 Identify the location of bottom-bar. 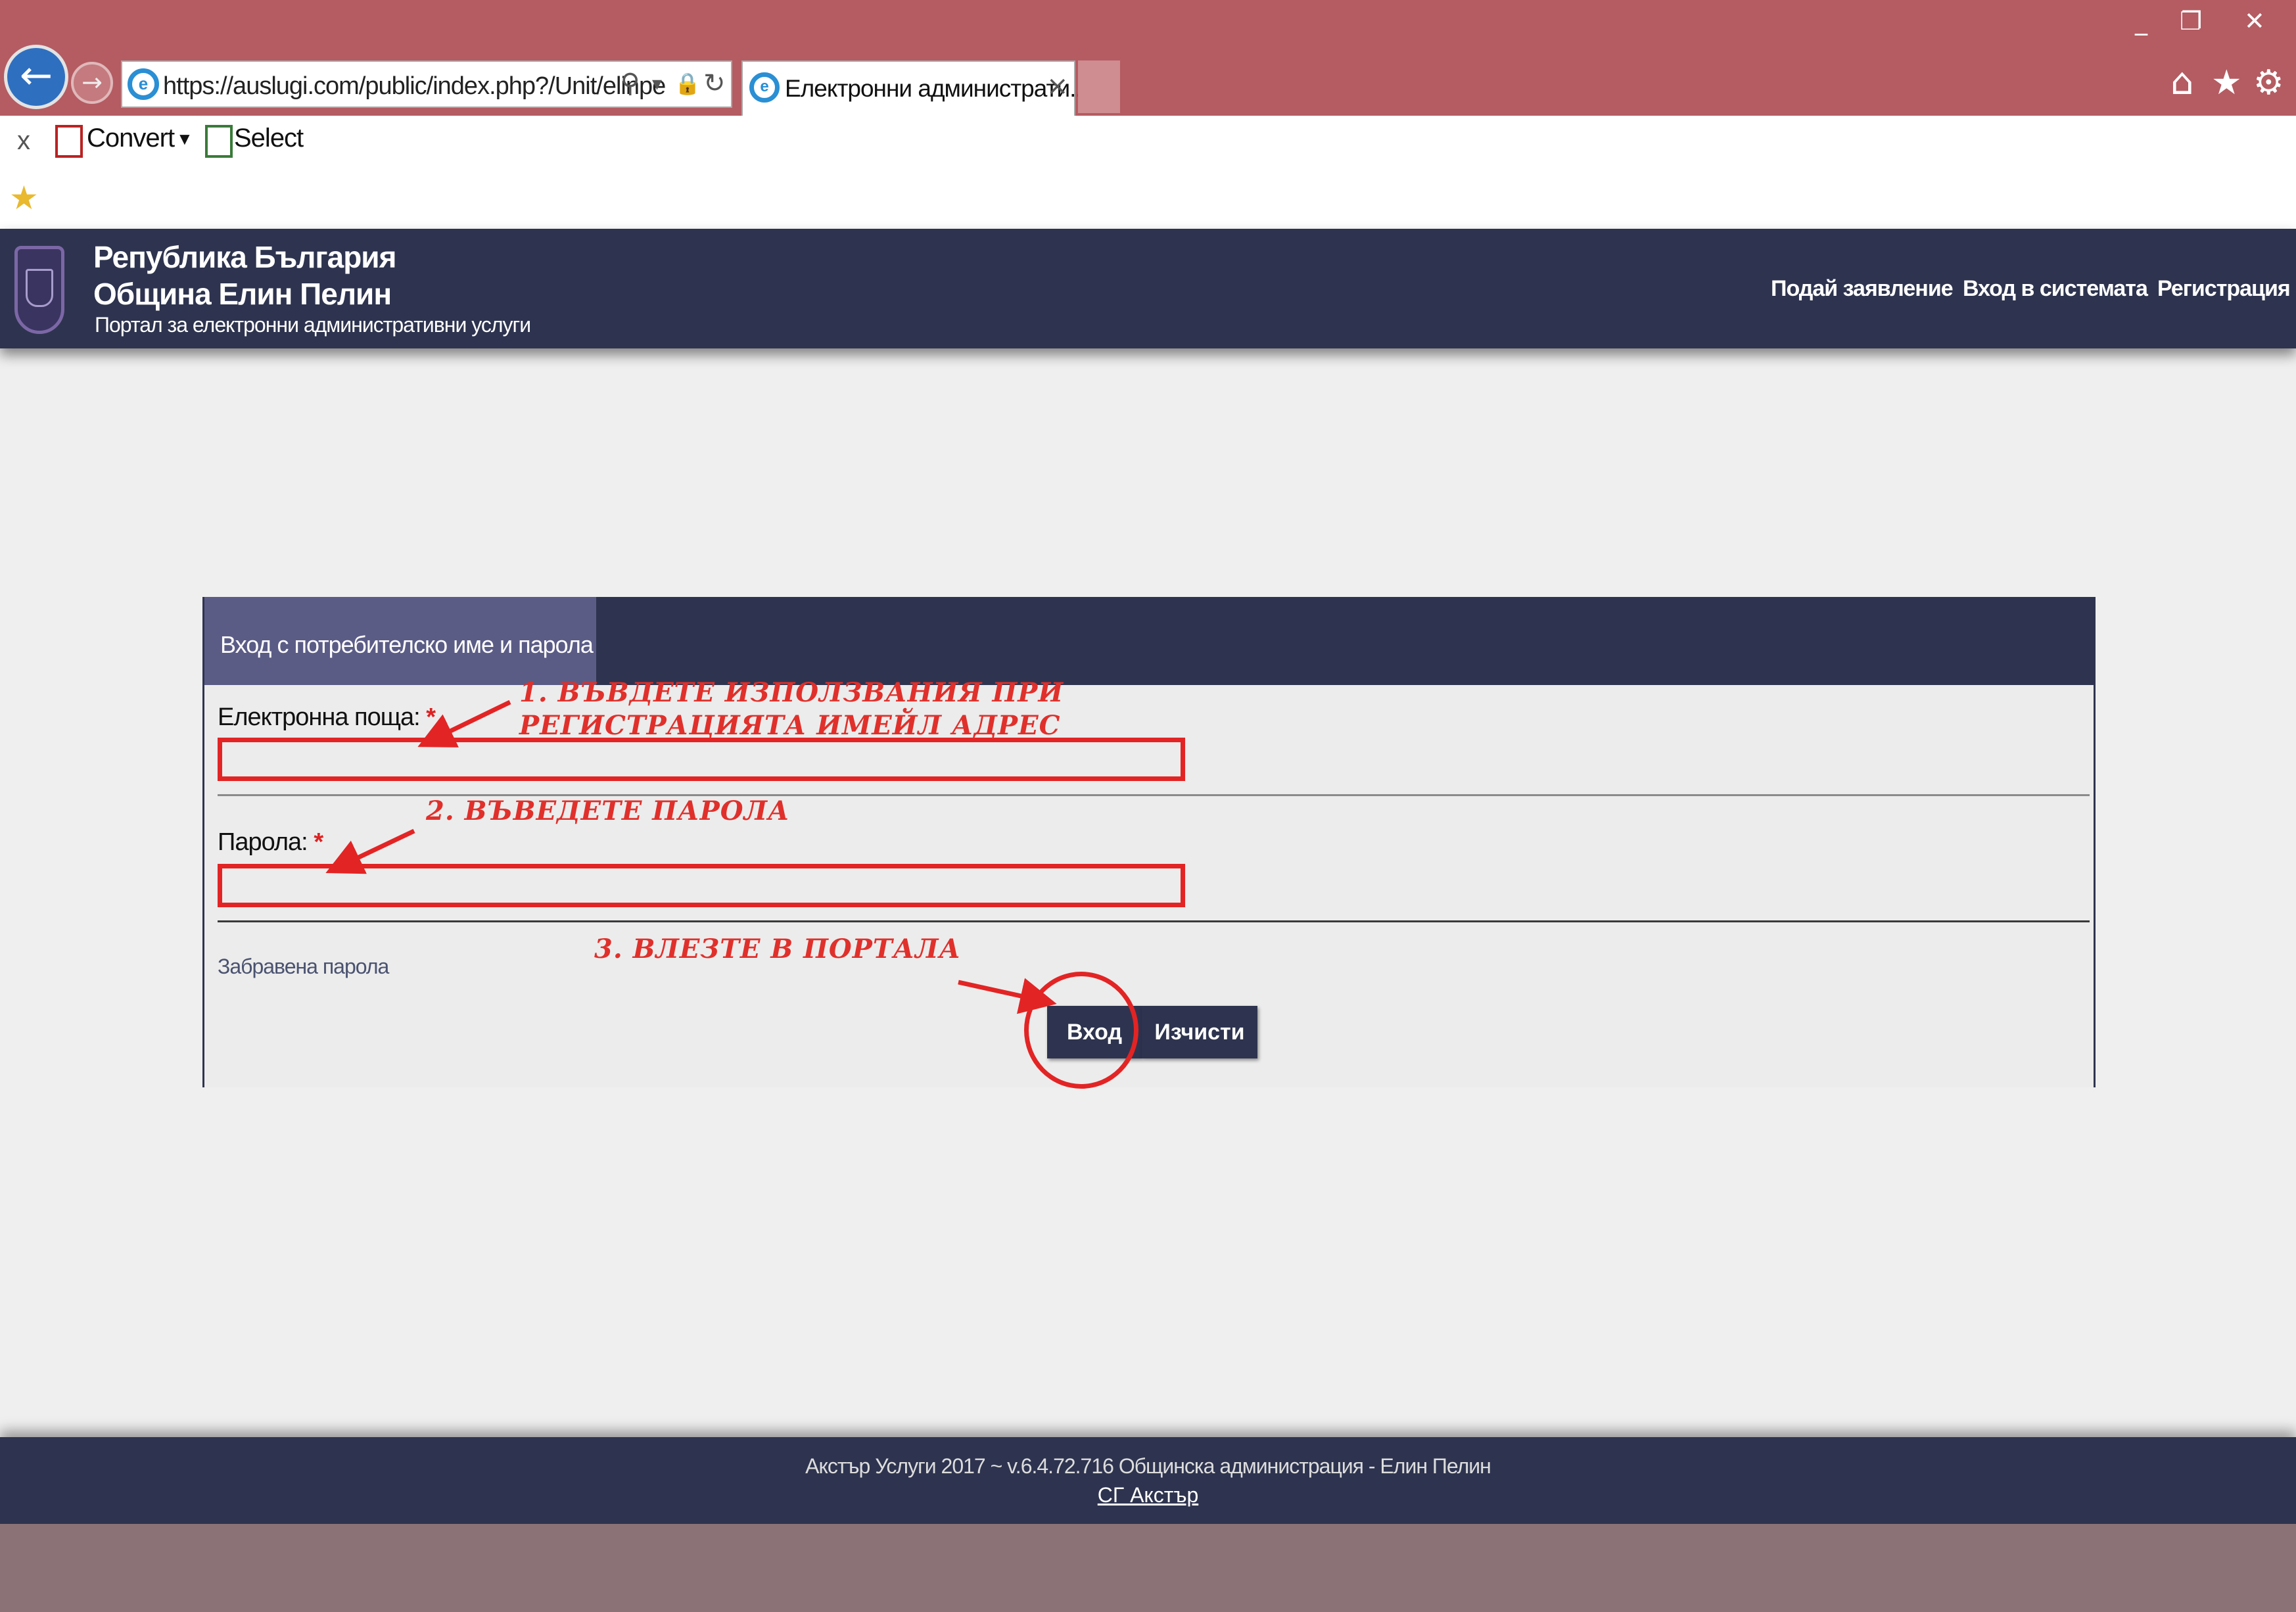
(1148, 1568).